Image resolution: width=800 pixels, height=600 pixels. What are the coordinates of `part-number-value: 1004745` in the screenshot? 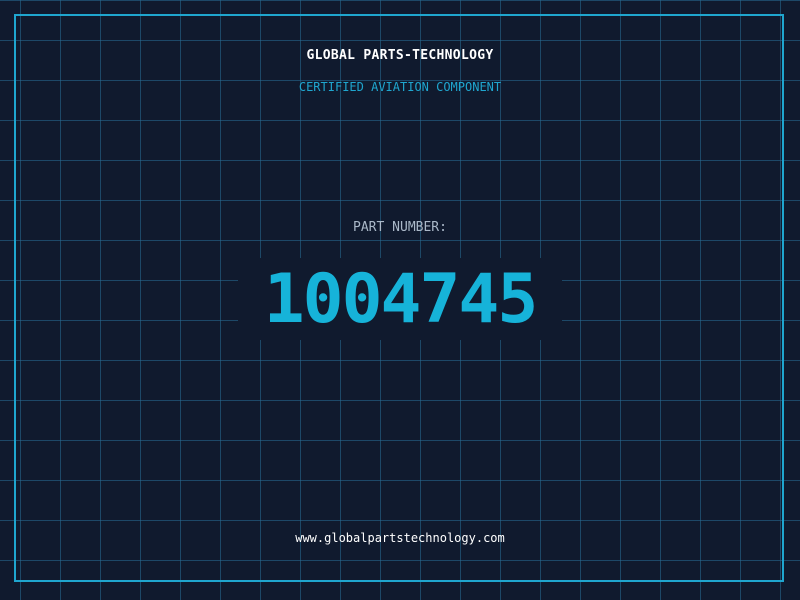 It's located at (401, 299).